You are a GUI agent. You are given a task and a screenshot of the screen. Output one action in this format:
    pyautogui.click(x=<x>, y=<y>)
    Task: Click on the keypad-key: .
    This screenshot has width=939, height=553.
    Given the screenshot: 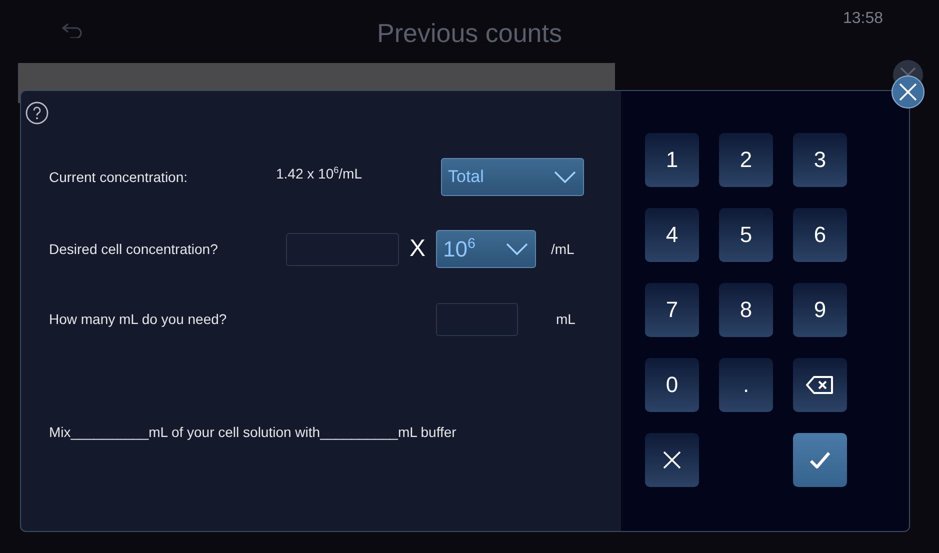 What is the action you would take?
    pyautogui.click(x=746, y=385)
    